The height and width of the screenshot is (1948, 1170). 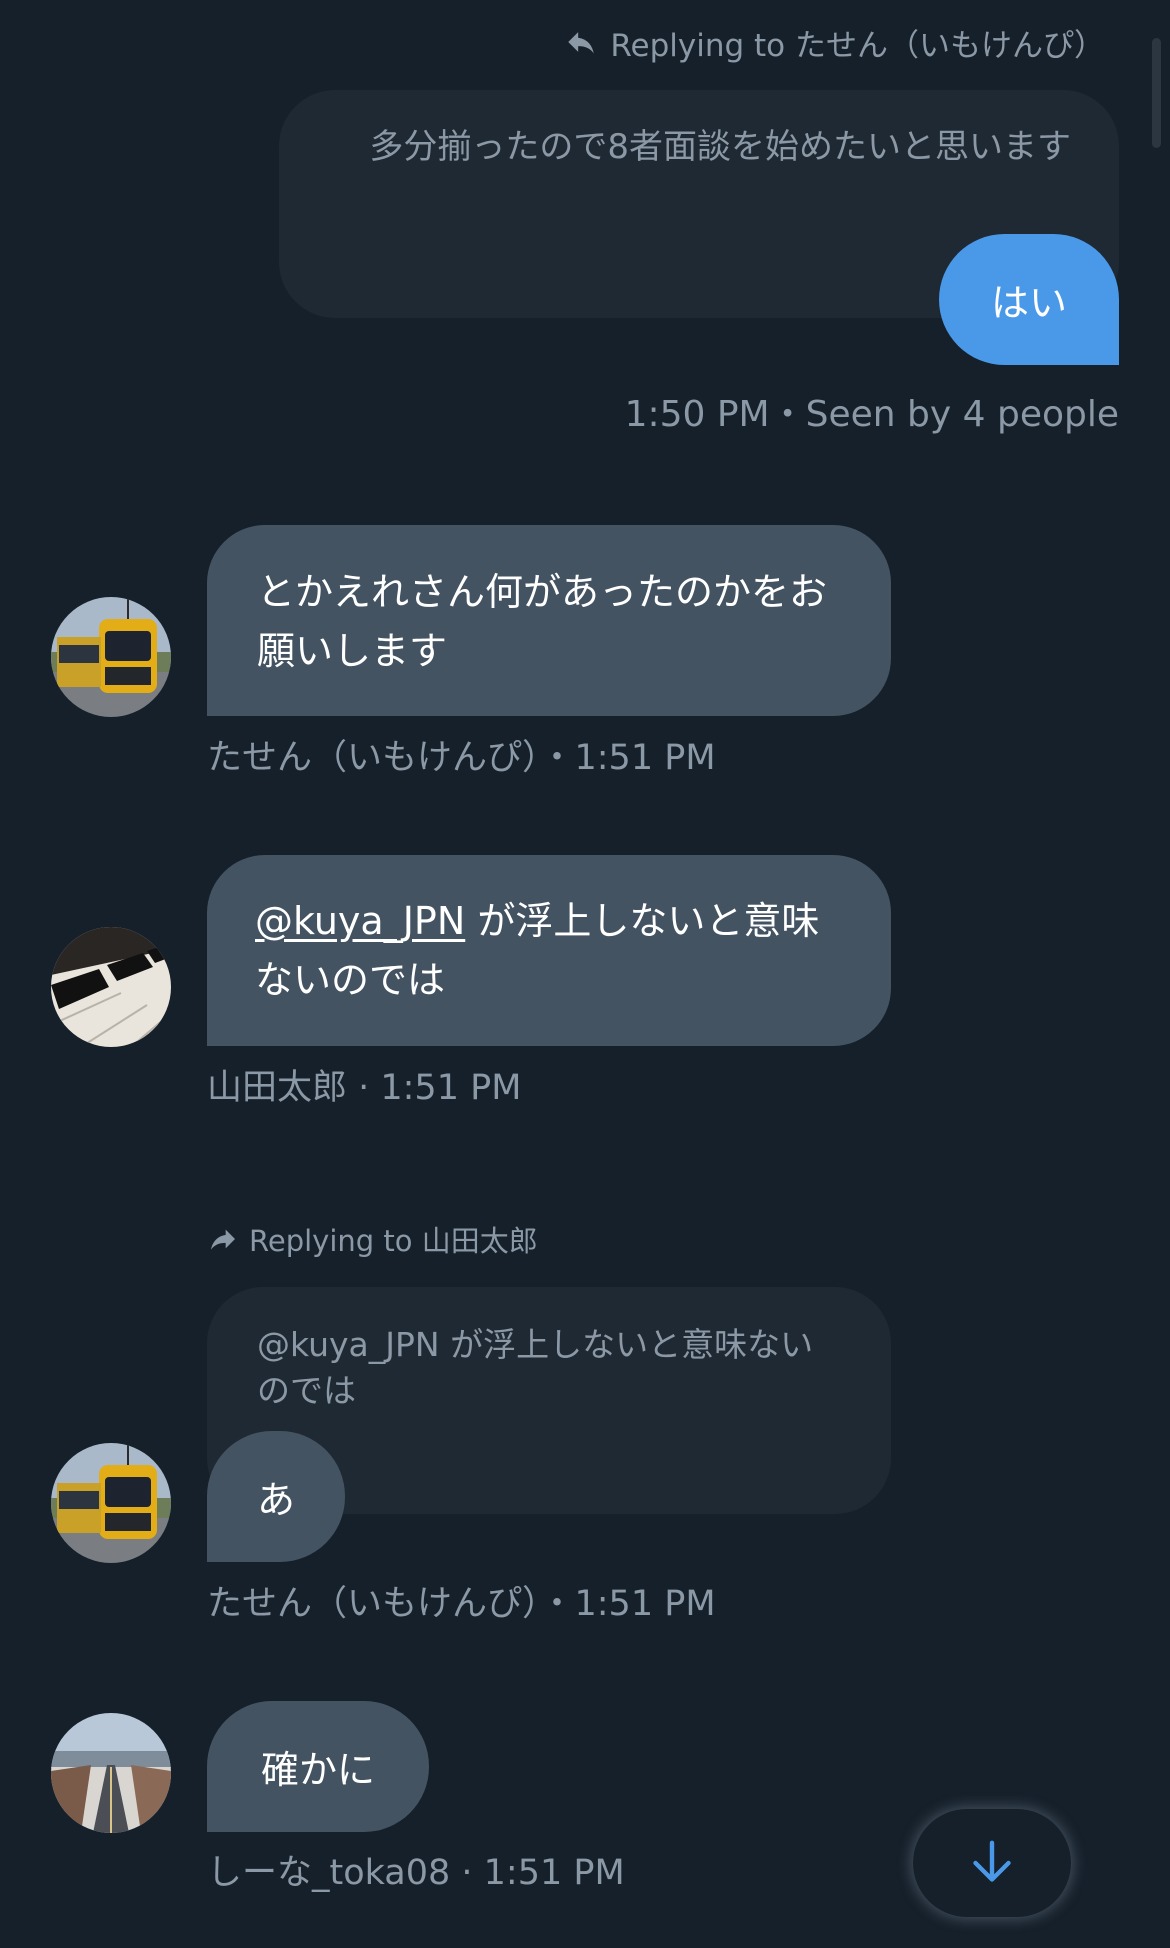 I want to click on replying-to-label: Replying to 山田太郎, so click(x=372, y=1239).